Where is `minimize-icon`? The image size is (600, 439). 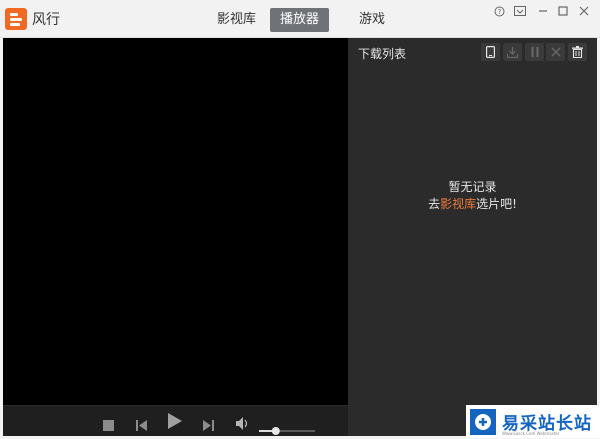 minimize-icon is located at coordinates (543, 11).